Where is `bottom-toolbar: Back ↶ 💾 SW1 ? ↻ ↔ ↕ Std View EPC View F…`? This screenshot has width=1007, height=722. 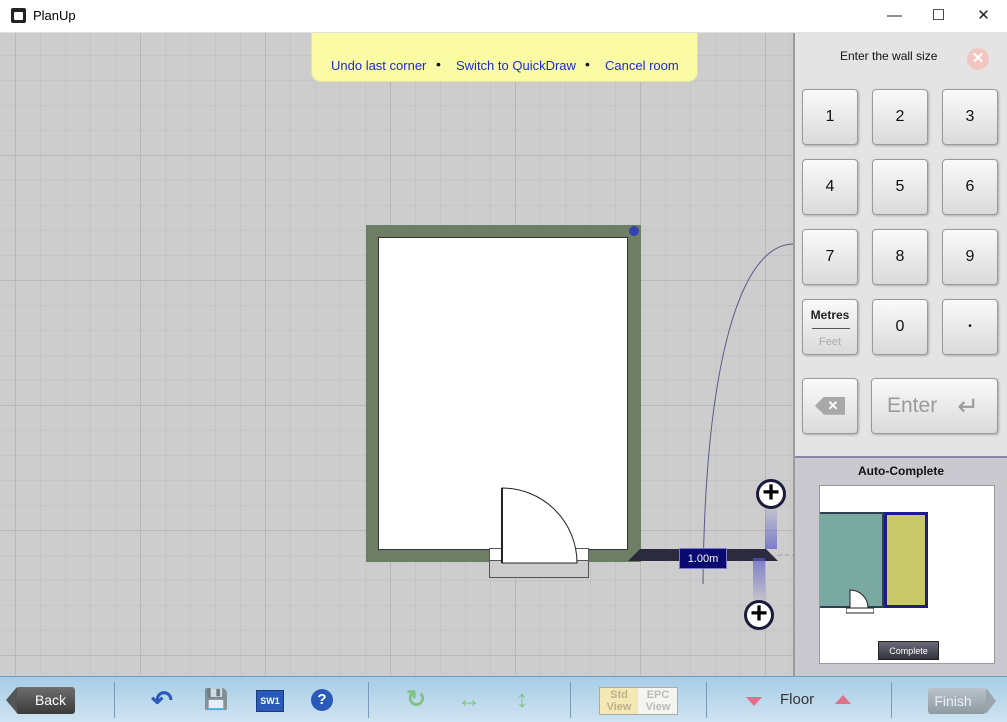 bottom-toolbar: Back ↶ 💾 SW1 ? ↻ ↔ ↕ Std View EPC View F… is located at coordinates (503, 699).